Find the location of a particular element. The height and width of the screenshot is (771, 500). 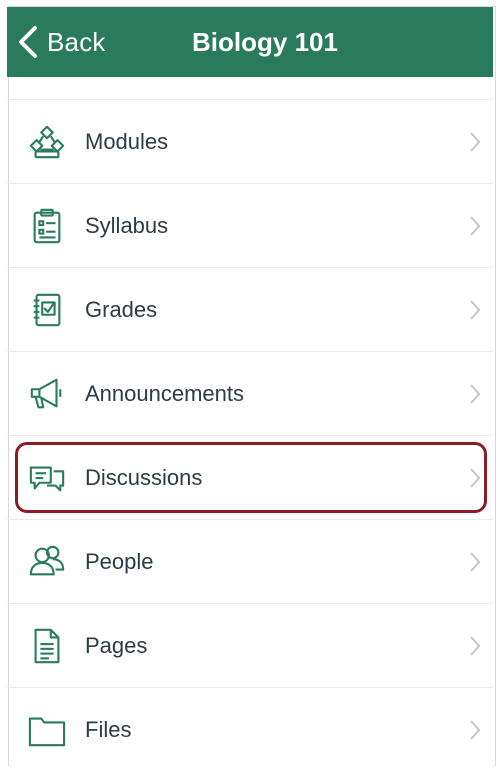

menu-item-label: People is located at coordinates (119, 561).